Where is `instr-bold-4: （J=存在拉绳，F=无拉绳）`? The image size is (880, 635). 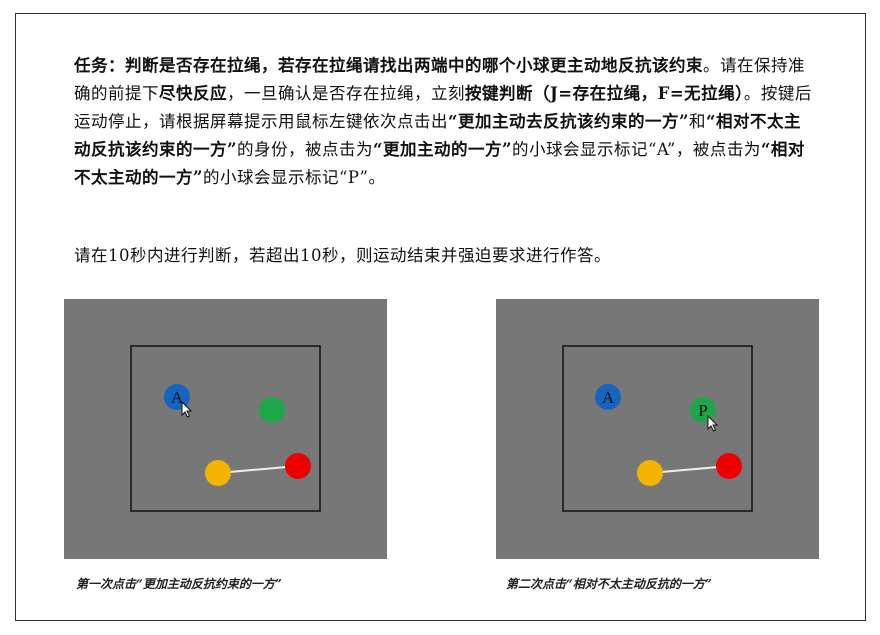
instr-bold-4: （J=存在拉绳，F=无拉绳） is located at coordinates (638, 93).